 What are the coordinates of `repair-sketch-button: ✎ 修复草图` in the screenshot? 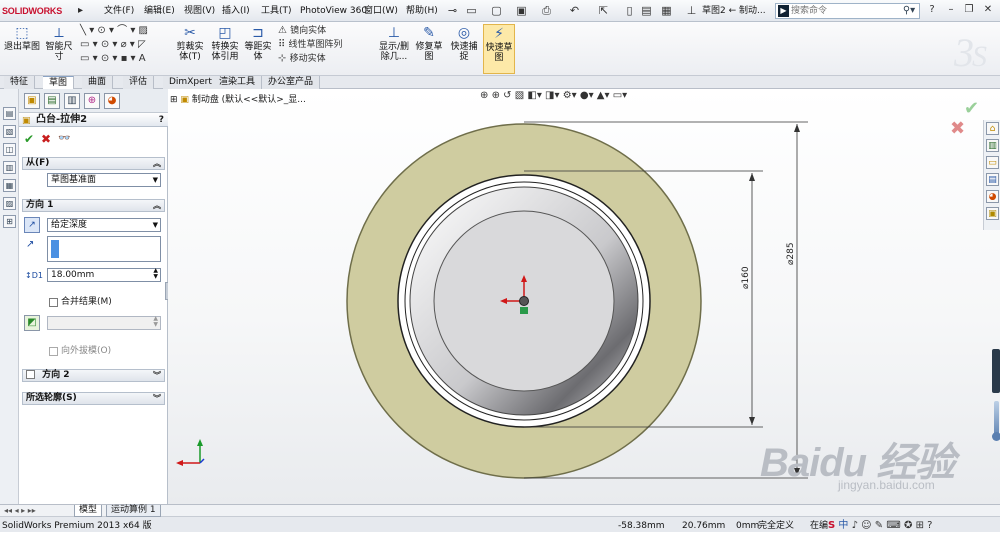 It's located at (429, 49).